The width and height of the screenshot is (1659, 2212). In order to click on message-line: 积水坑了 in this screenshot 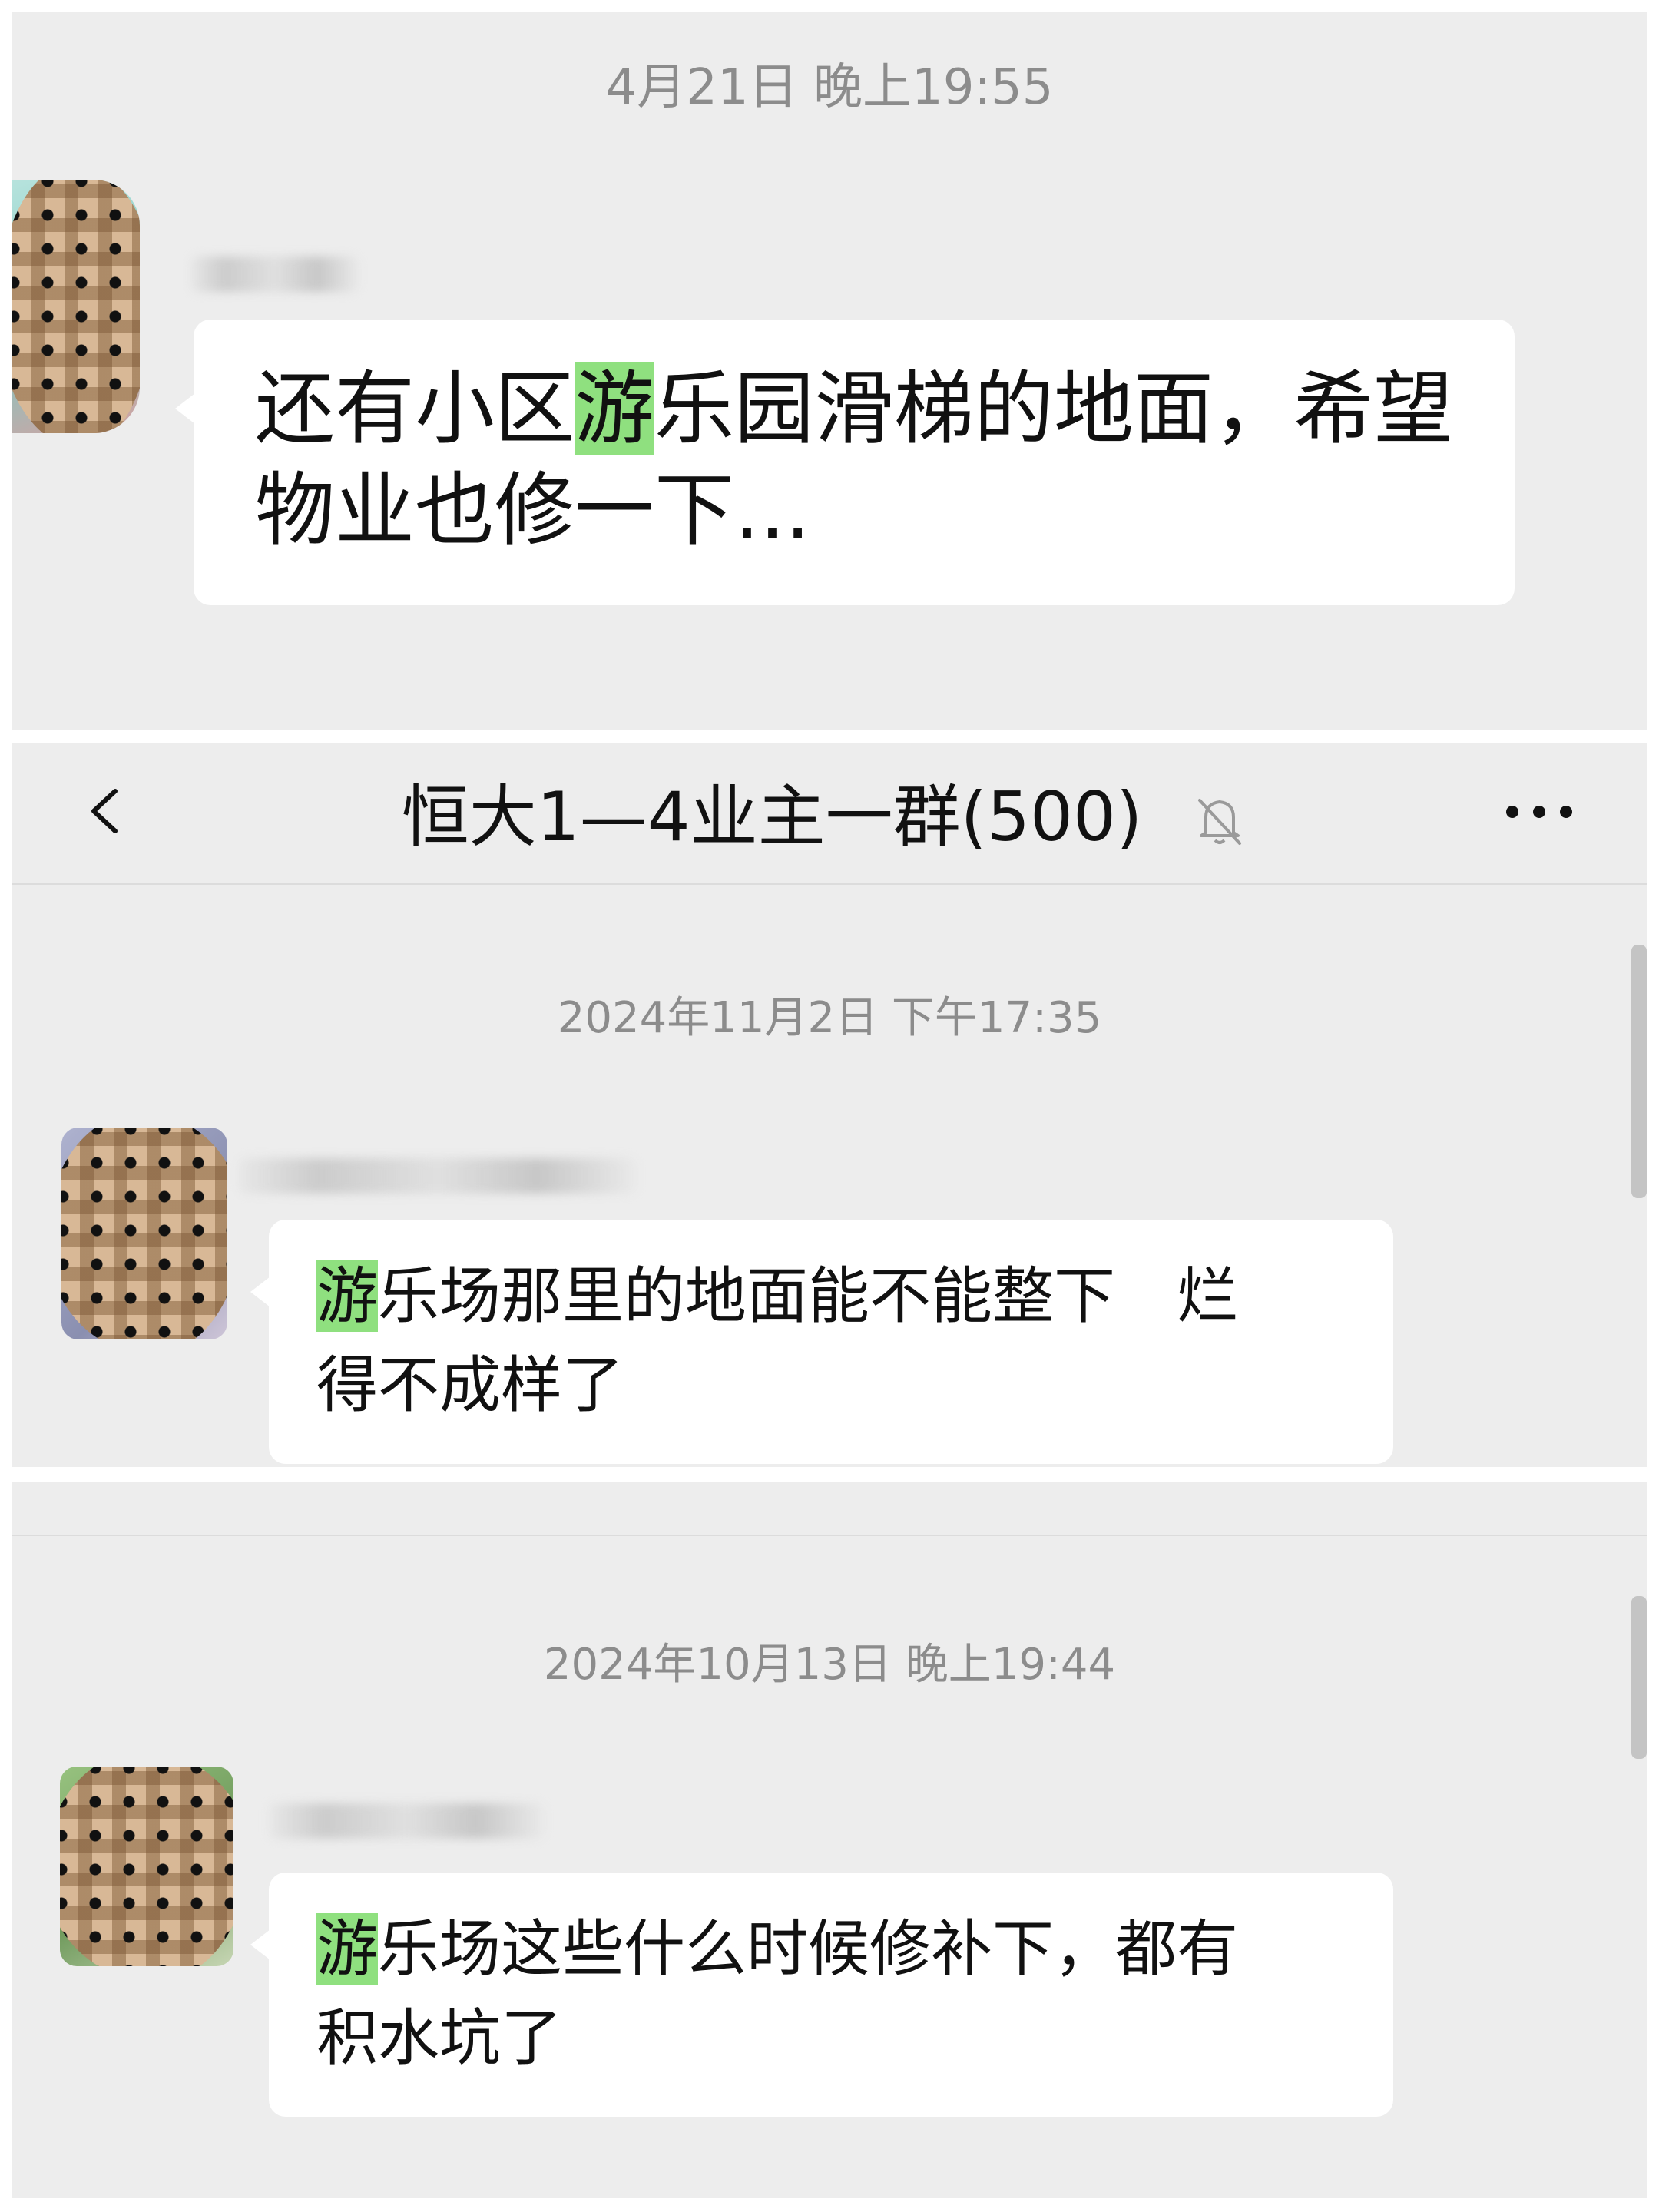, I will do `click(439, 2038)`.